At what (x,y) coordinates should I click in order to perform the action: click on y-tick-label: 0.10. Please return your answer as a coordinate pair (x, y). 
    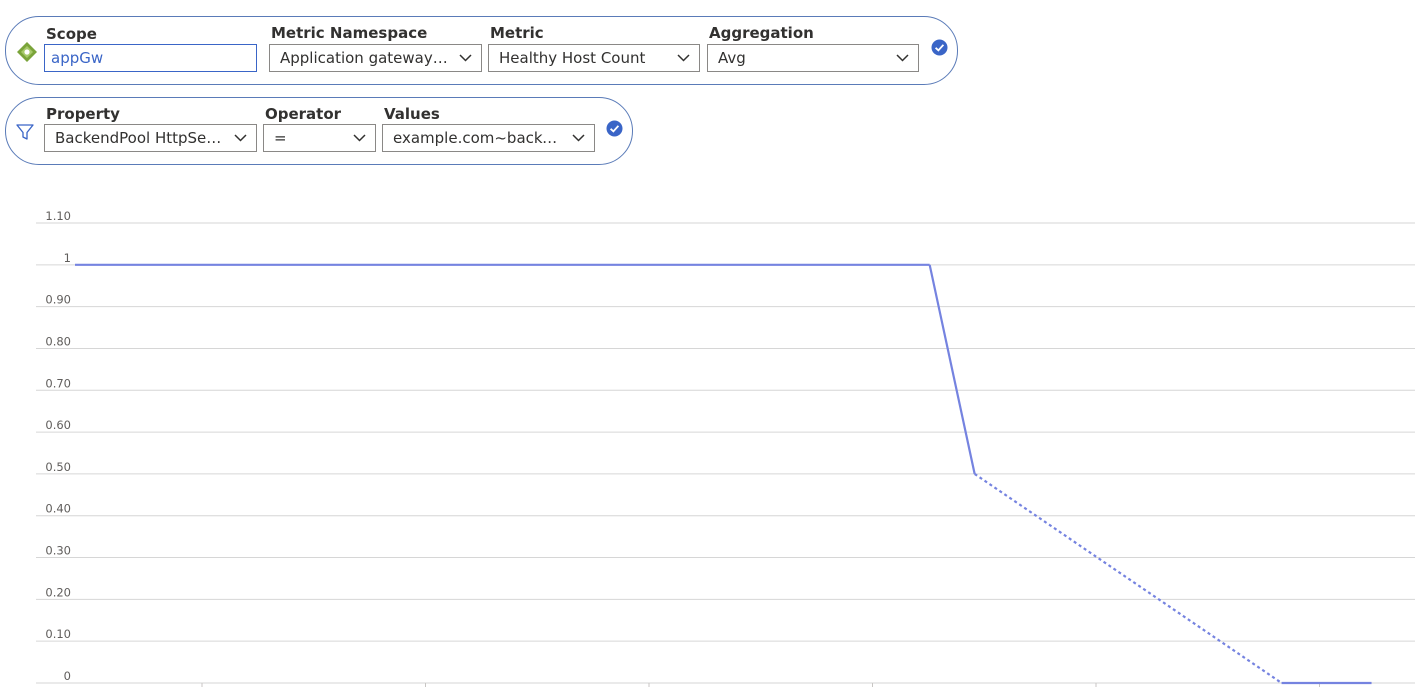
    Looking at the image, I should click on (58, 634).